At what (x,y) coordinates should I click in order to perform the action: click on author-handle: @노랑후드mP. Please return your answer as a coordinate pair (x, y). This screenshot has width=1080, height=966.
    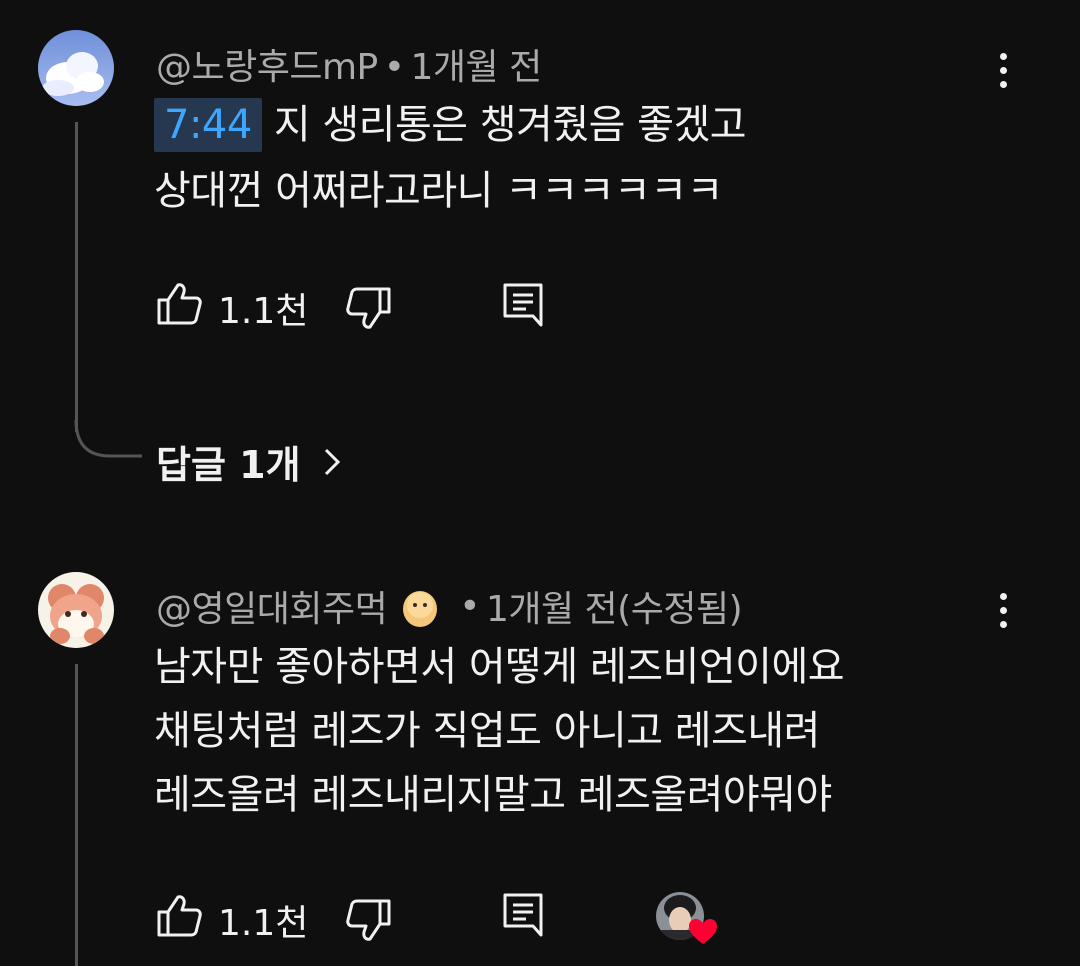
    Looking at the image, I should click on (267, 67).